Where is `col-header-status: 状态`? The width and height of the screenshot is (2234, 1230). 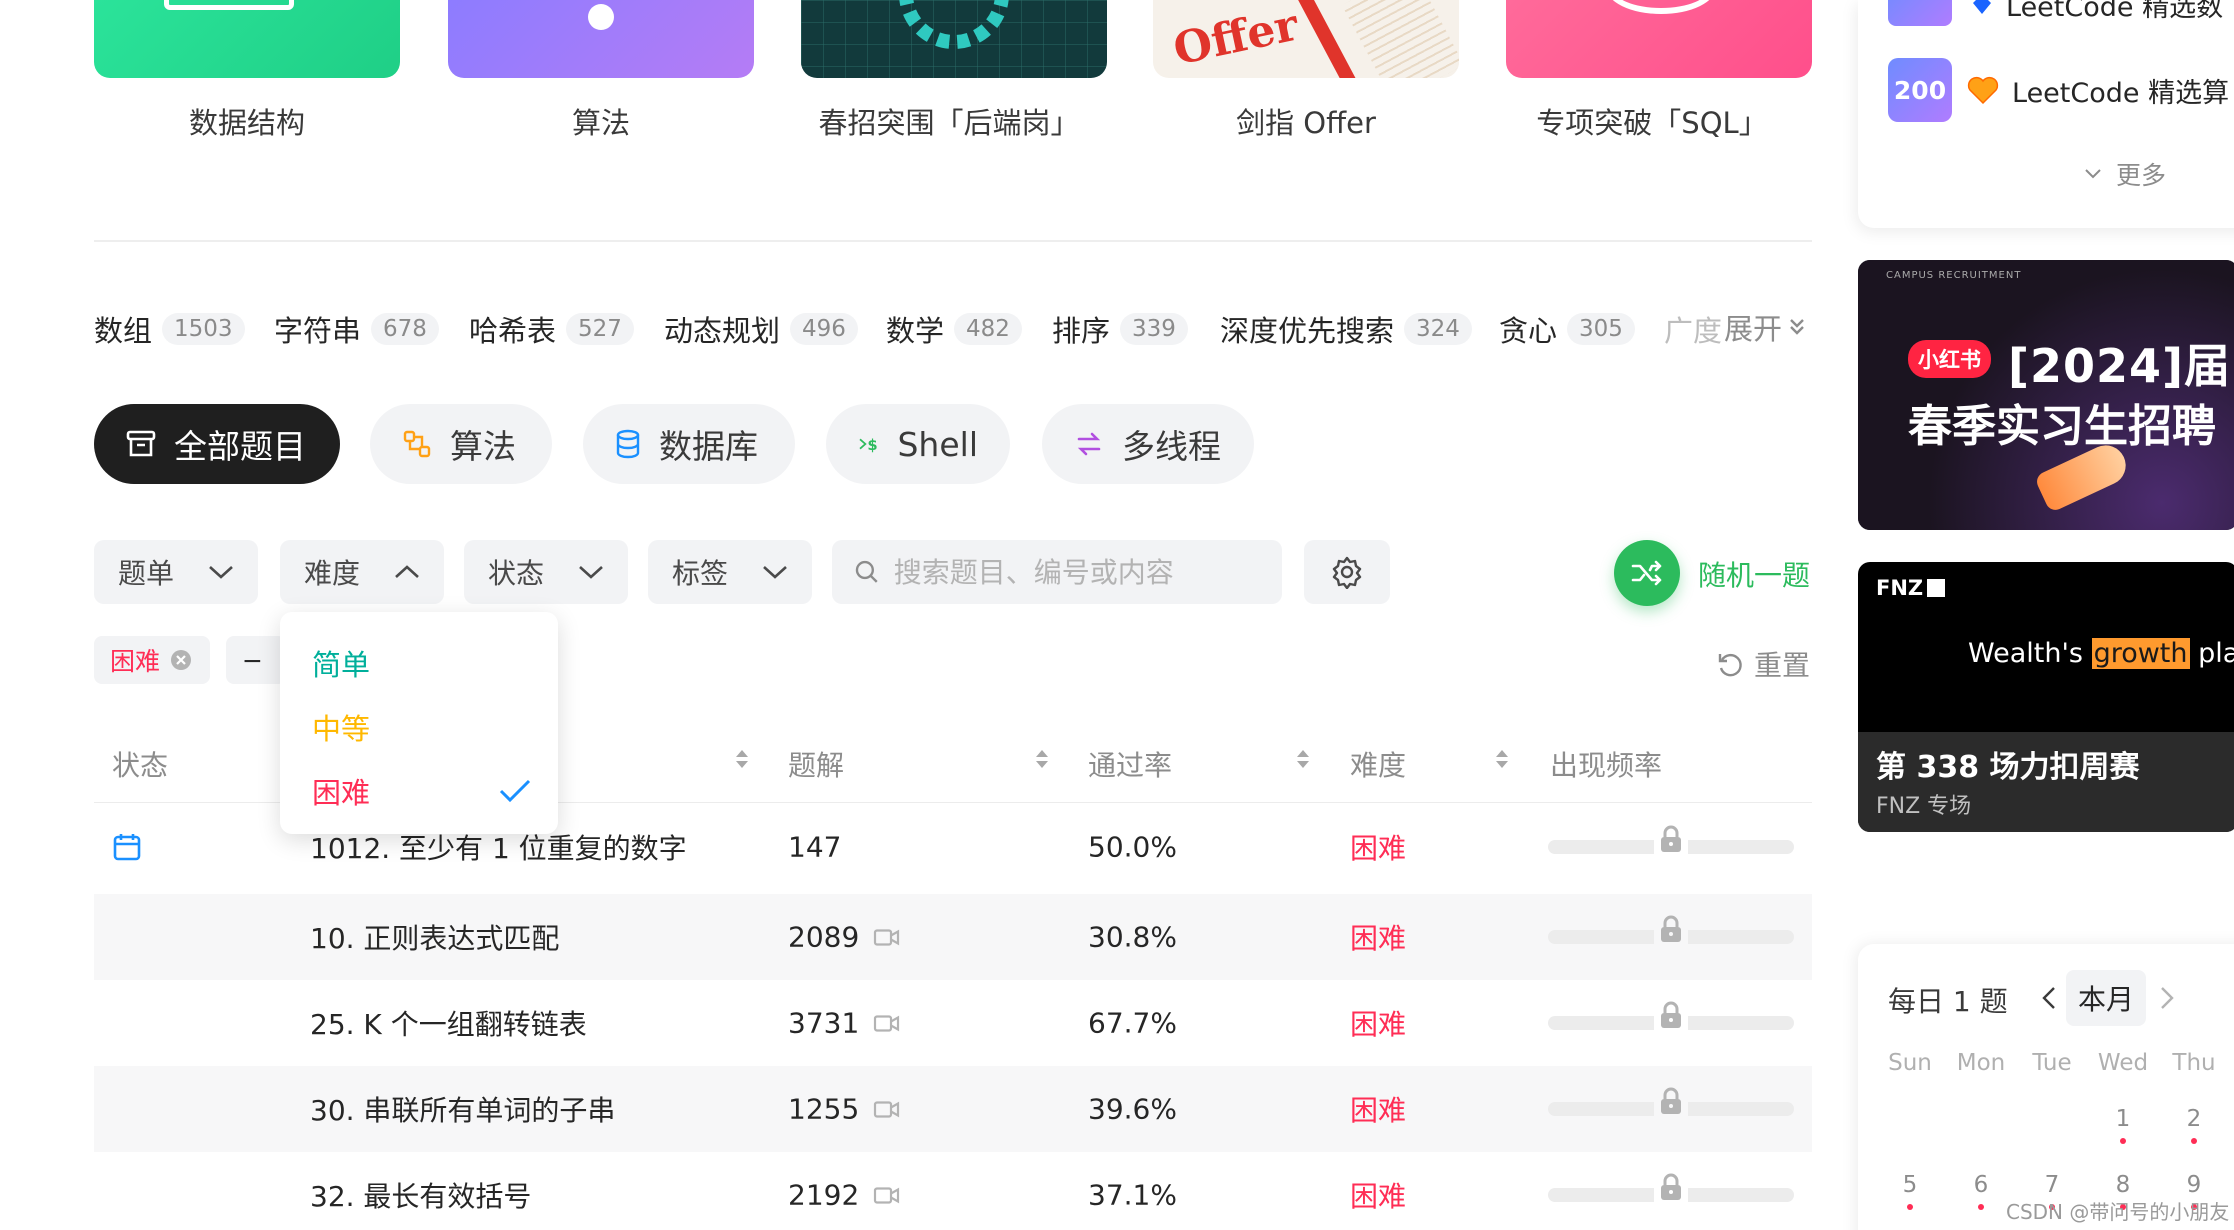 col-header-status: 状态 is located at coordinates (140, 764).